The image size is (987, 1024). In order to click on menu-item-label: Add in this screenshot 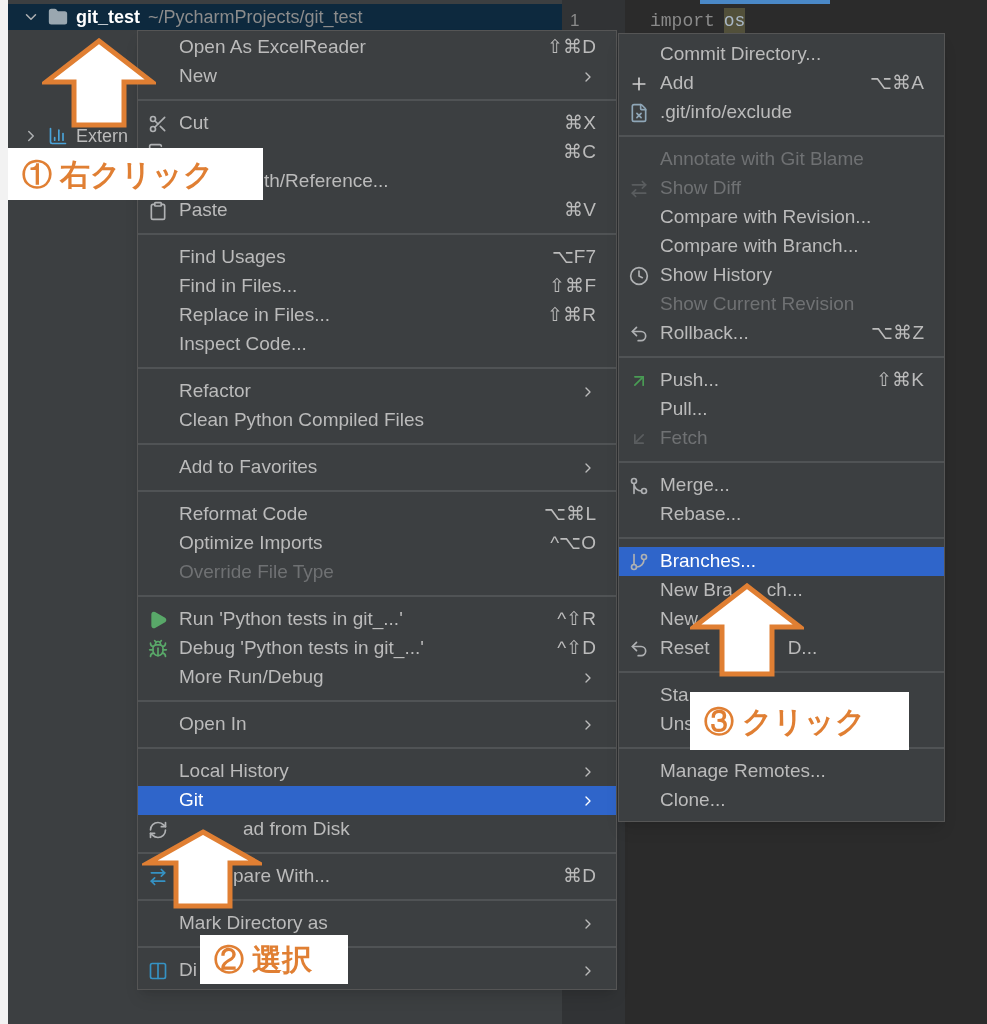, I will do `click(677, 83)`.